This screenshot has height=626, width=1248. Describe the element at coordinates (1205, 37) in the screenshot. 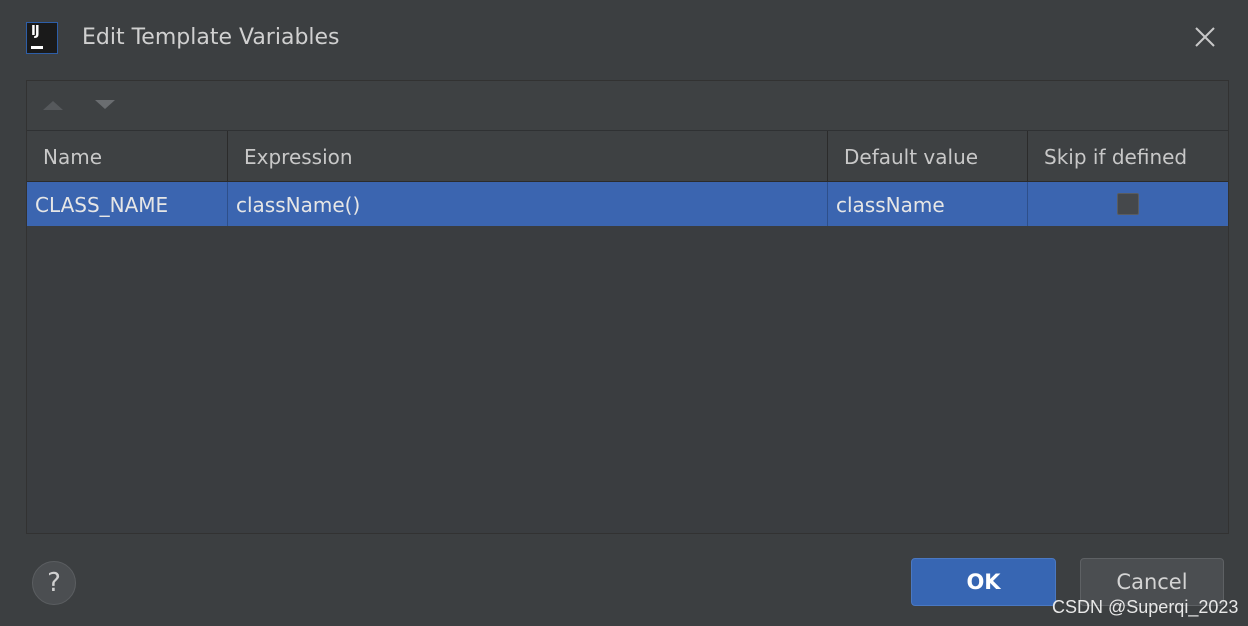

I see `close-icon` at that location.